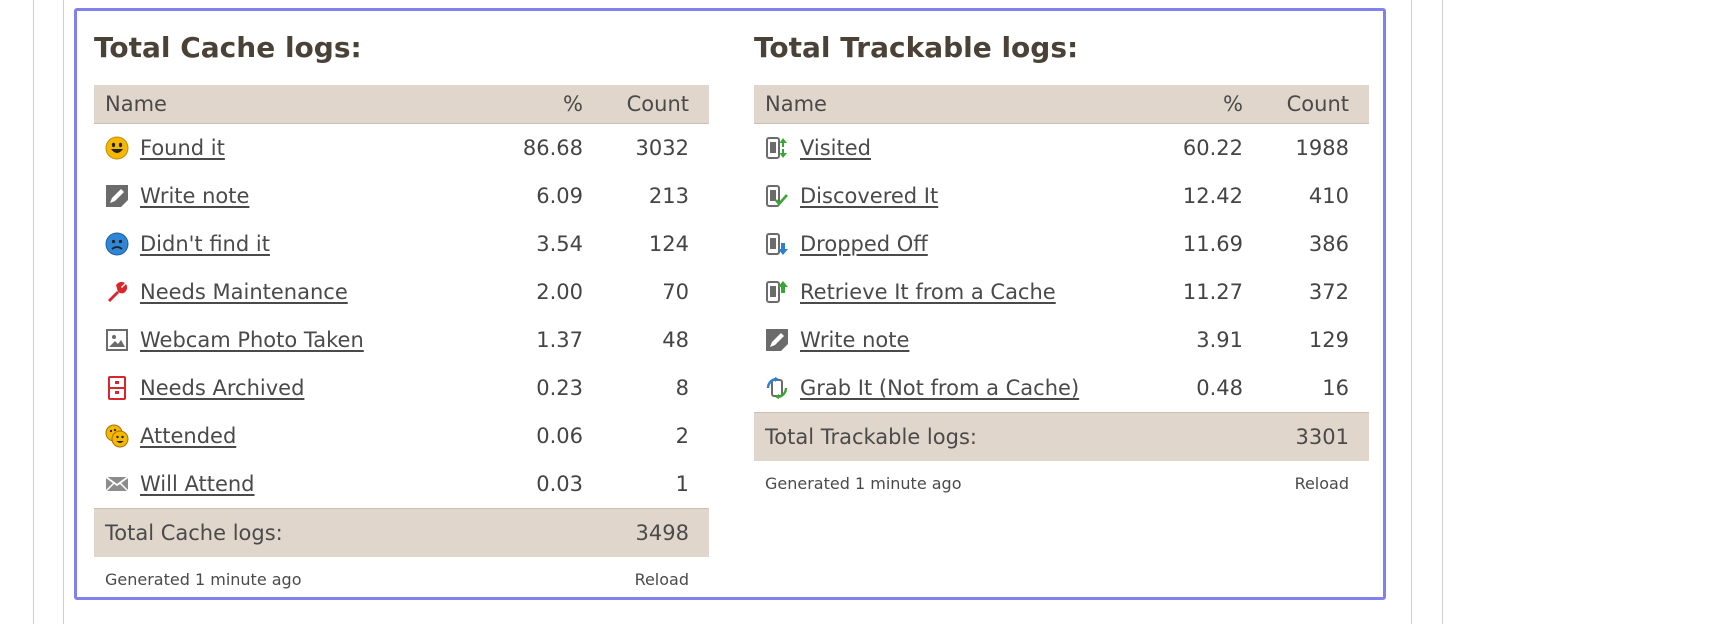 This screenshot has height=624, width=1715. I want to click on archive-icon, so click(117, 388).